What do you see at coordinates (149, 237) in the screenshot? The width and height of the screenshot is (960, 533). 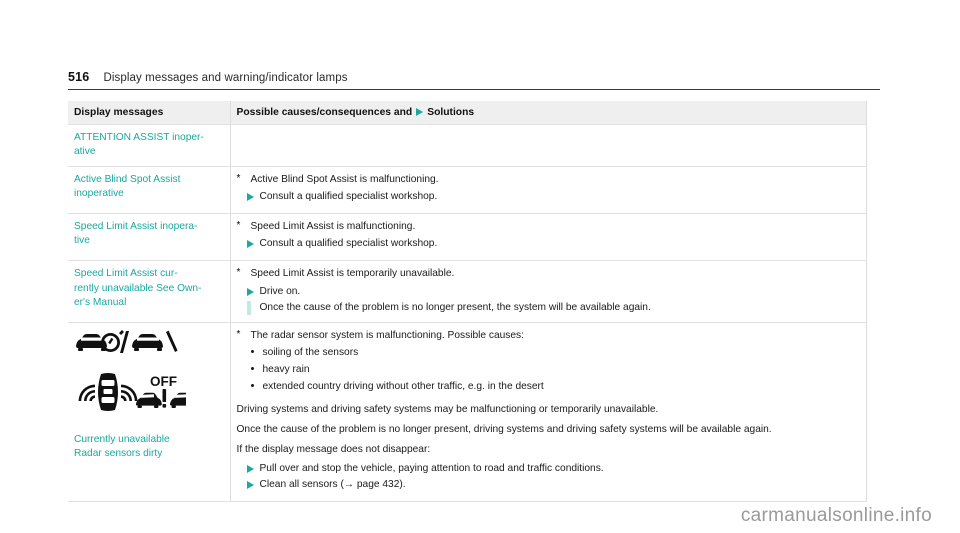 I see `display-message-cell: Speed Limit Assist inopera- tive` at bounding box center [149, 237].